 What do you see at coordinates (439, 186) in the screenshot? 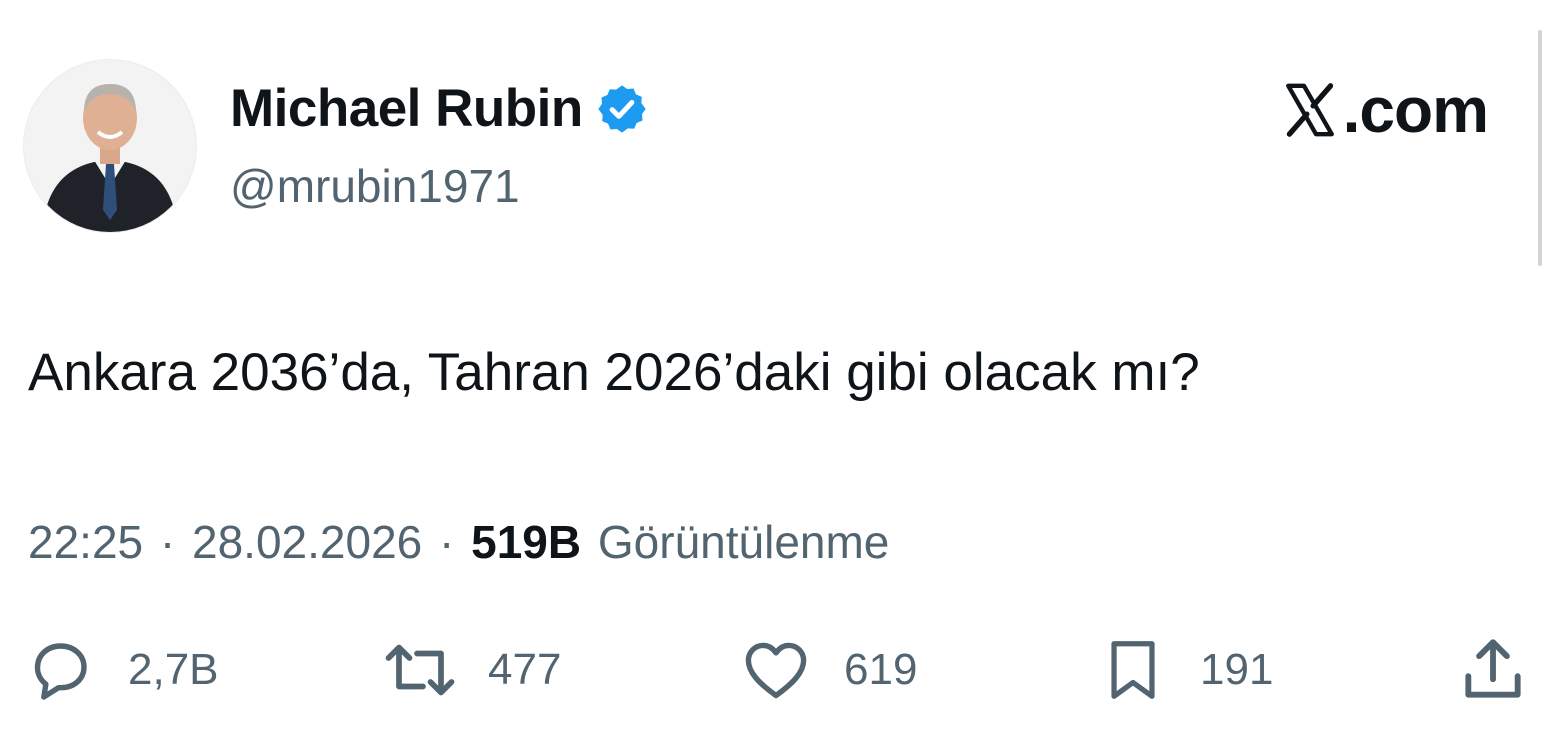
I see `author-handle: @mrubin1971` at bounding box center [439, 186].